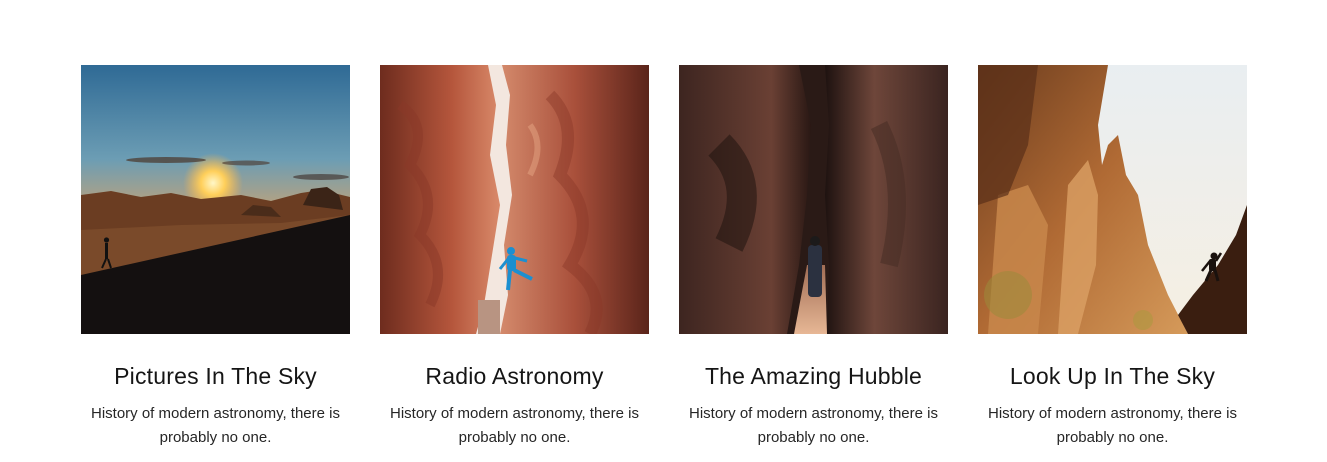 The height and width of the screenshot is (462, 1327). I want to click on red-canyon-climber-photo, so click(514, 199).